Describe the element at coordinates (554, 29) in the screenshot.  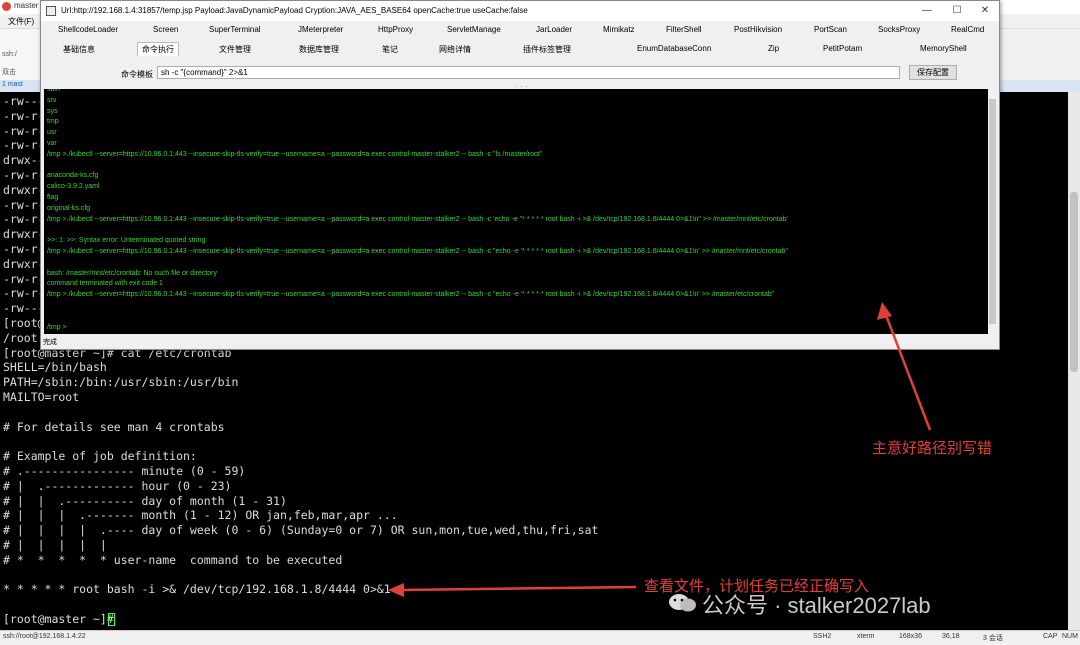
I see `tab-jarloader: JarLoader` at that location.